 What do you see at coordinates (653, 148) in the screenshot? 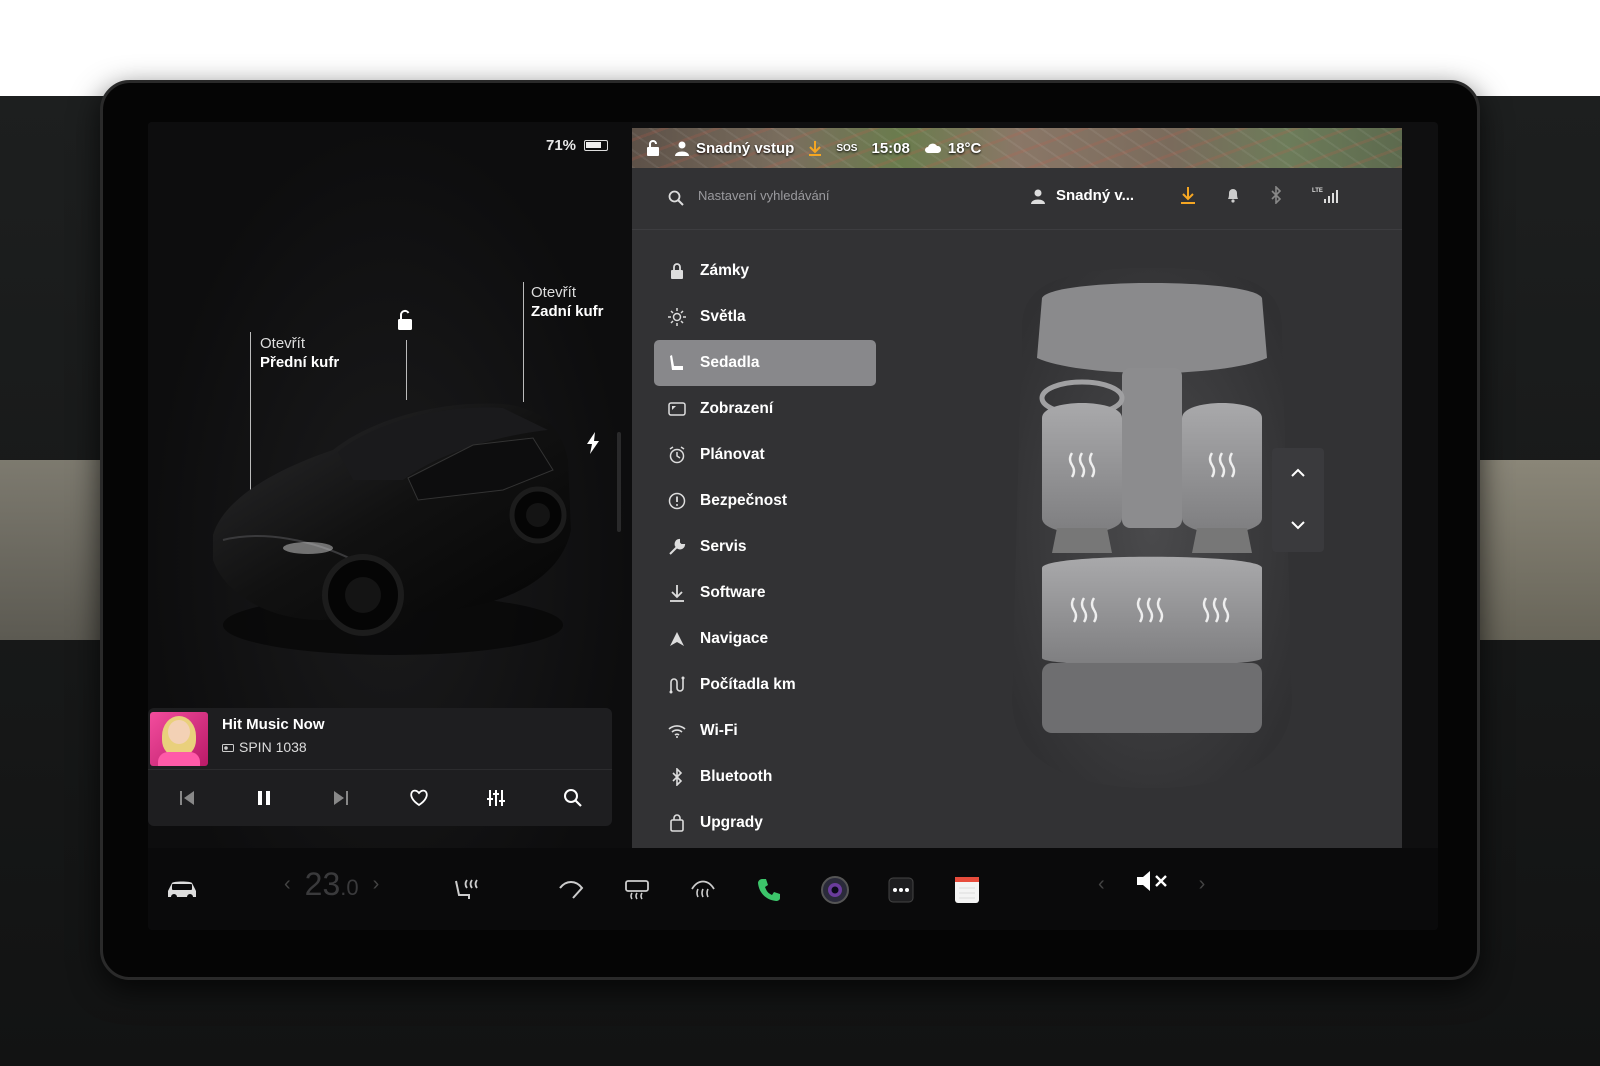
I see `door-lock-status-icon` at bounding box center [653, 148].